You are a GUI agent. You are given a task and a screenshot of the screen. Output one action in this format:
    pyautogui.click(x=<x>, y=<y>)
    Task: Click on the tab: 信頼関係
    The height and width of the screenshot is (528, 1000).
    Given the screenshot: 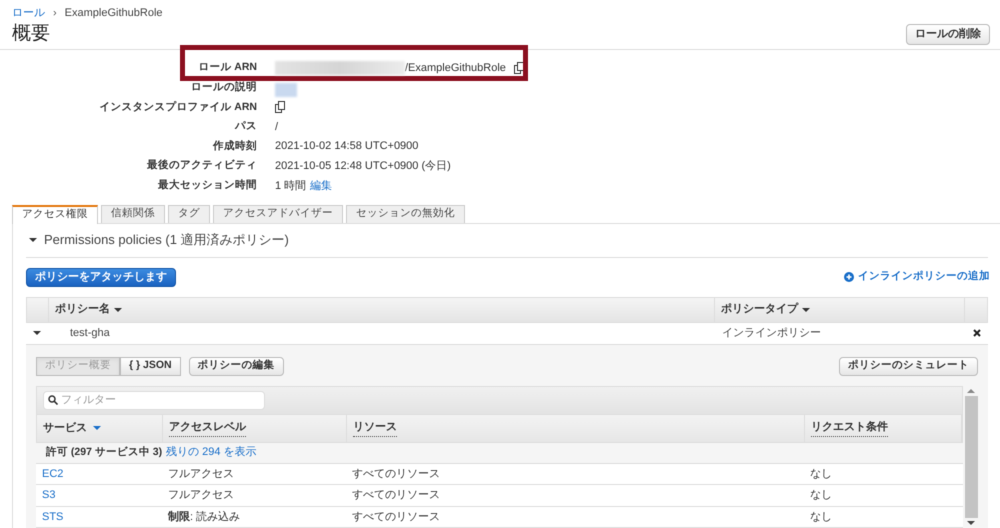 What is the action you would take?
    pyautogui.click(x=133, y=213)
    